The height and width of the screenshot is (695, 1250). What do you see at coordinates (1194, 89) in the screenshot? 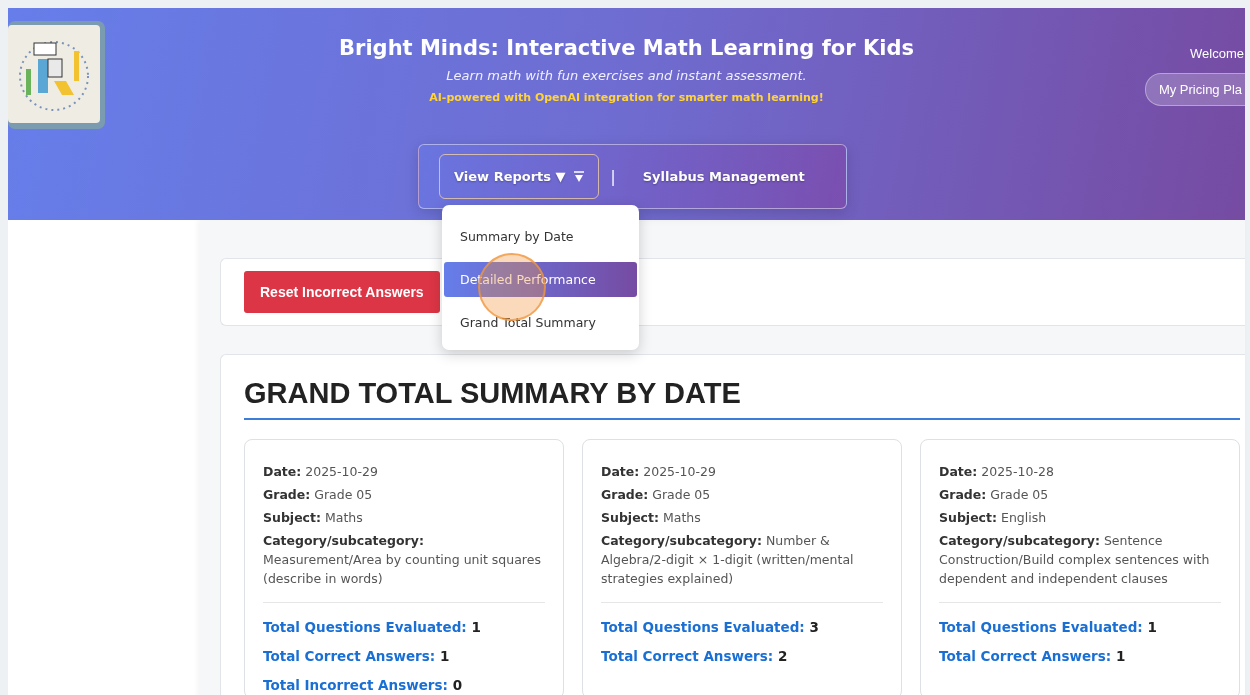
I see `pricing-plan-button: My Pricing Pla` at bounding box center [1194, 89].